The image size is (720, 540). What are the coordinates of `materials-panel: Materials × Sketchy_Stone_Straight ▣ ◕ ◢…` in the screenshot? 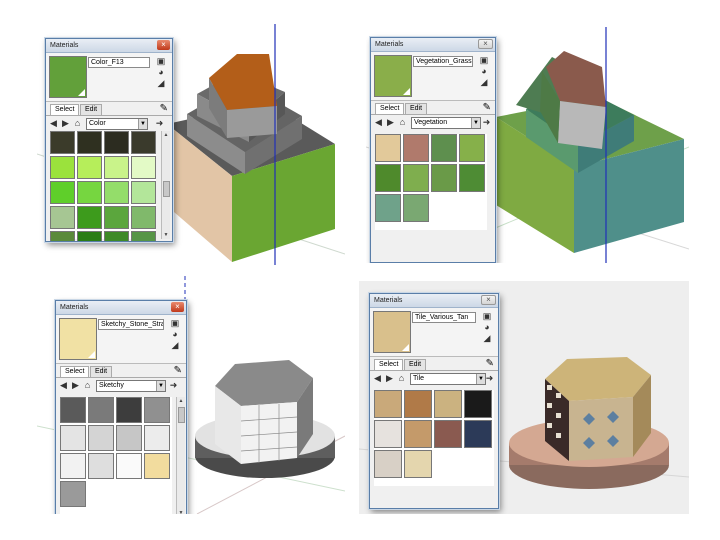 It's located at (121, 407).